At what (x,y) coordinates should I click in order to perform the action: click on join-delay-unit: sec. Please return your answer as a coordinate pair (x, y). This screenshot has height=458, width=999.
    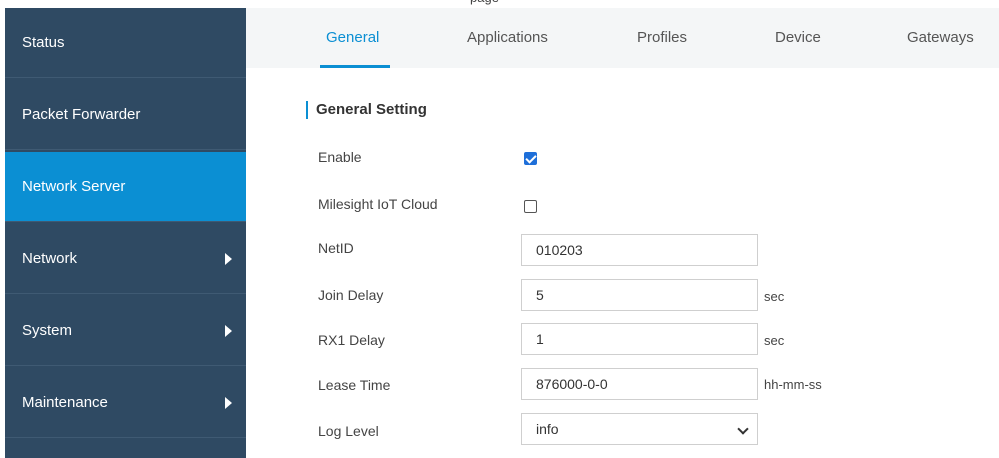
    Looking at the image, I should click on (774, 296).